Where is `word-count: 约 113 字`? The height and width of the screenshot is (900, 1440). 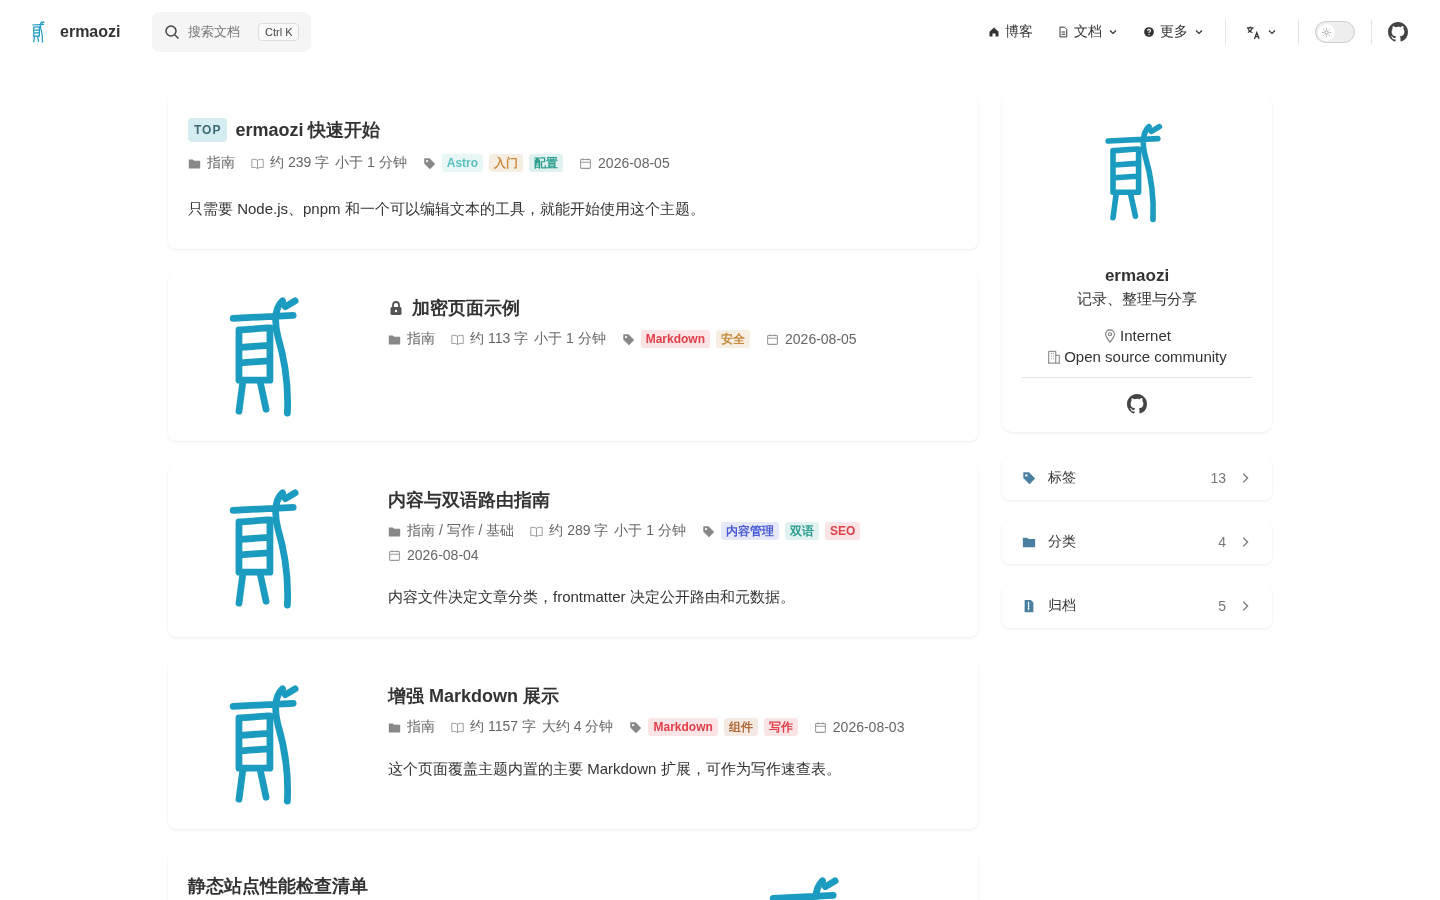 word-count: 约 113 字 is located at coordinates (499, 339).